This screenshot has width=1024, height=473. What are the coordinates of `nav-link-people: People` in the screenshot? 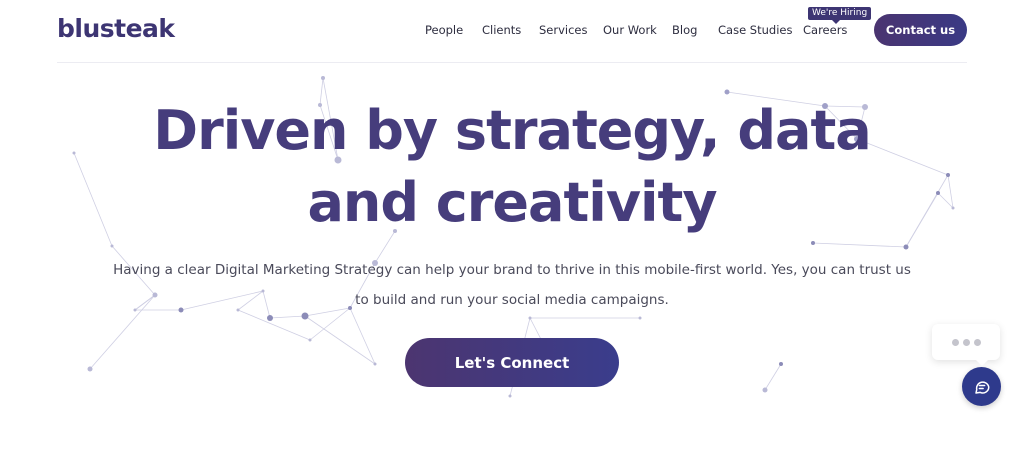 It's located at (444, 30).